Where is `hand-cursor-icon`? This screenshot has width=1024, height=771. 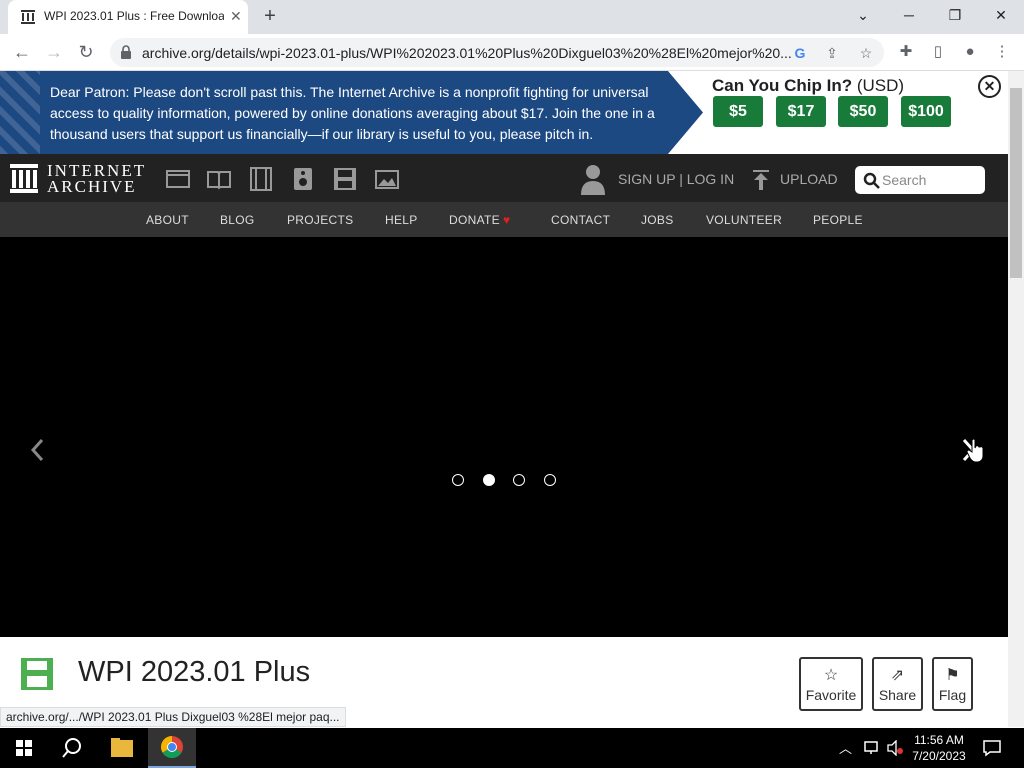
hand-cursor-icon is located at coordinates (975, 450).